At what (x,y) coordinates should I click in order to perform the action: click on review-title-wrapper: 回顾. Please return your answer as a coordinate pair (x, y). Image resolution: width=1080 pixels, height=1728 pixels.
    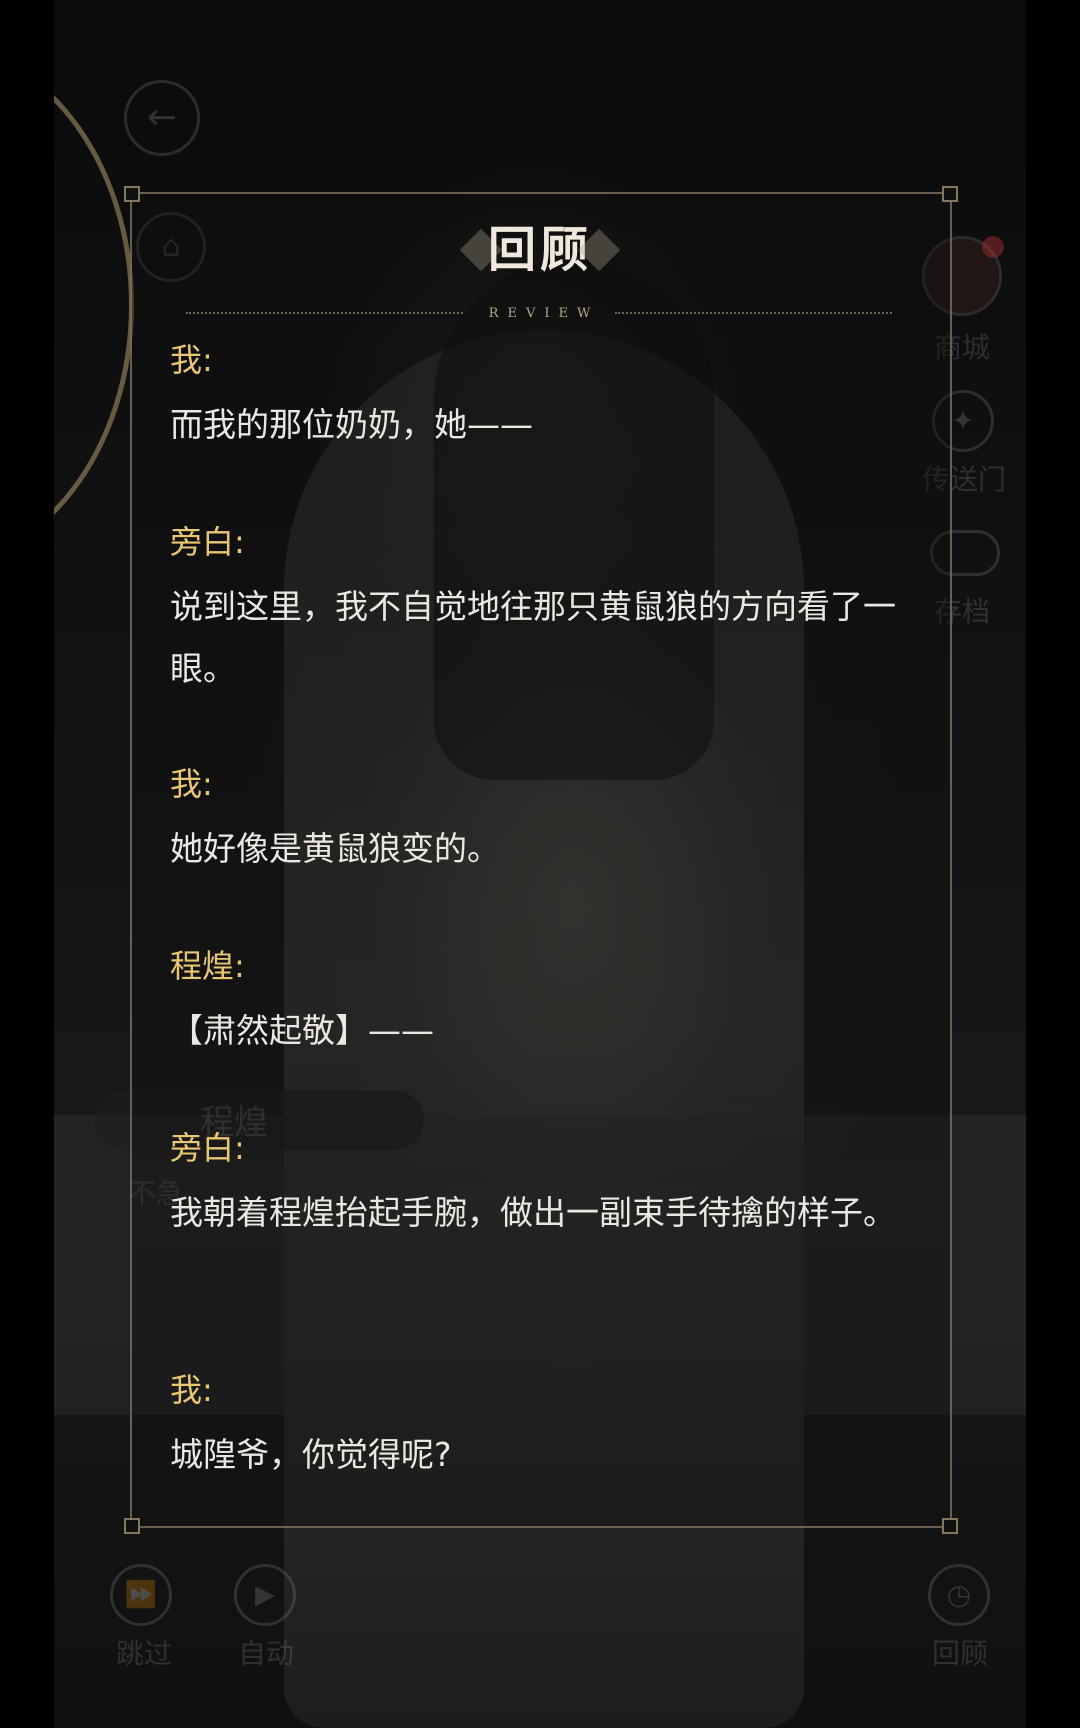
    Looking at the image, I should click on (540, 250).